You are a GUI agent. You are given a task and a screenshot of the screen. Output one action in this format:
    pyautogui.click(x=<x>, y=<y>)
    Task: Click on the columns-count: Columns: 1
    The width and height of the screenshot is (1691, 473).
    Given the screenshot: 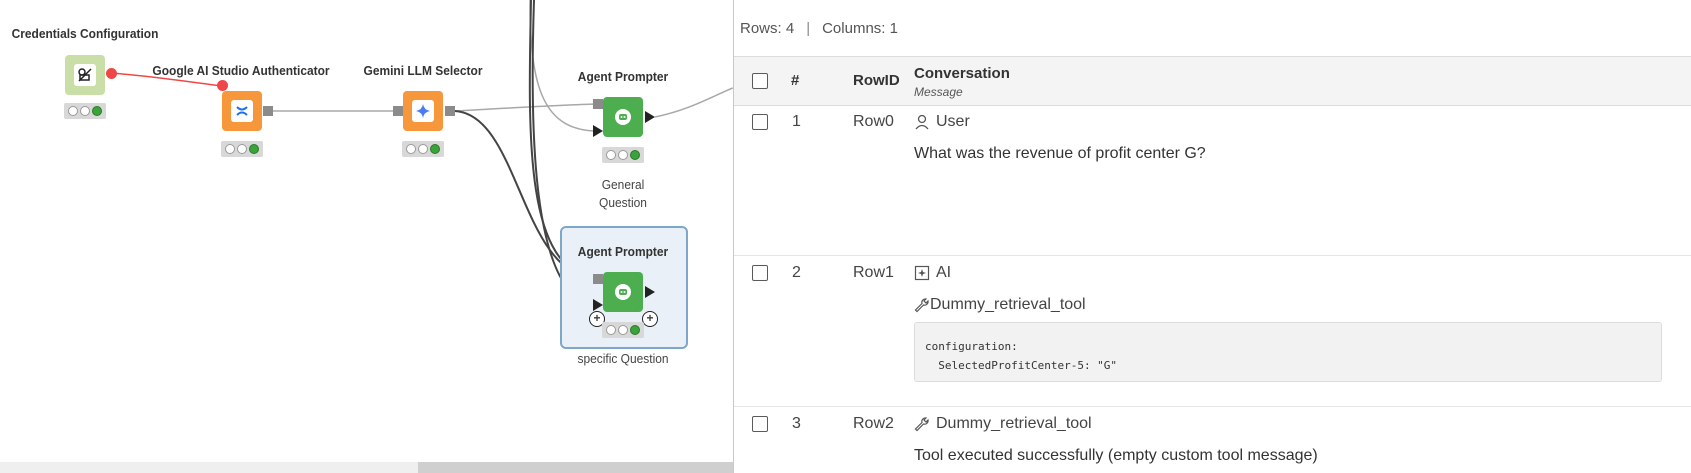 What is the action you would take?
    pyautogui.click(x=860, y=28)
    